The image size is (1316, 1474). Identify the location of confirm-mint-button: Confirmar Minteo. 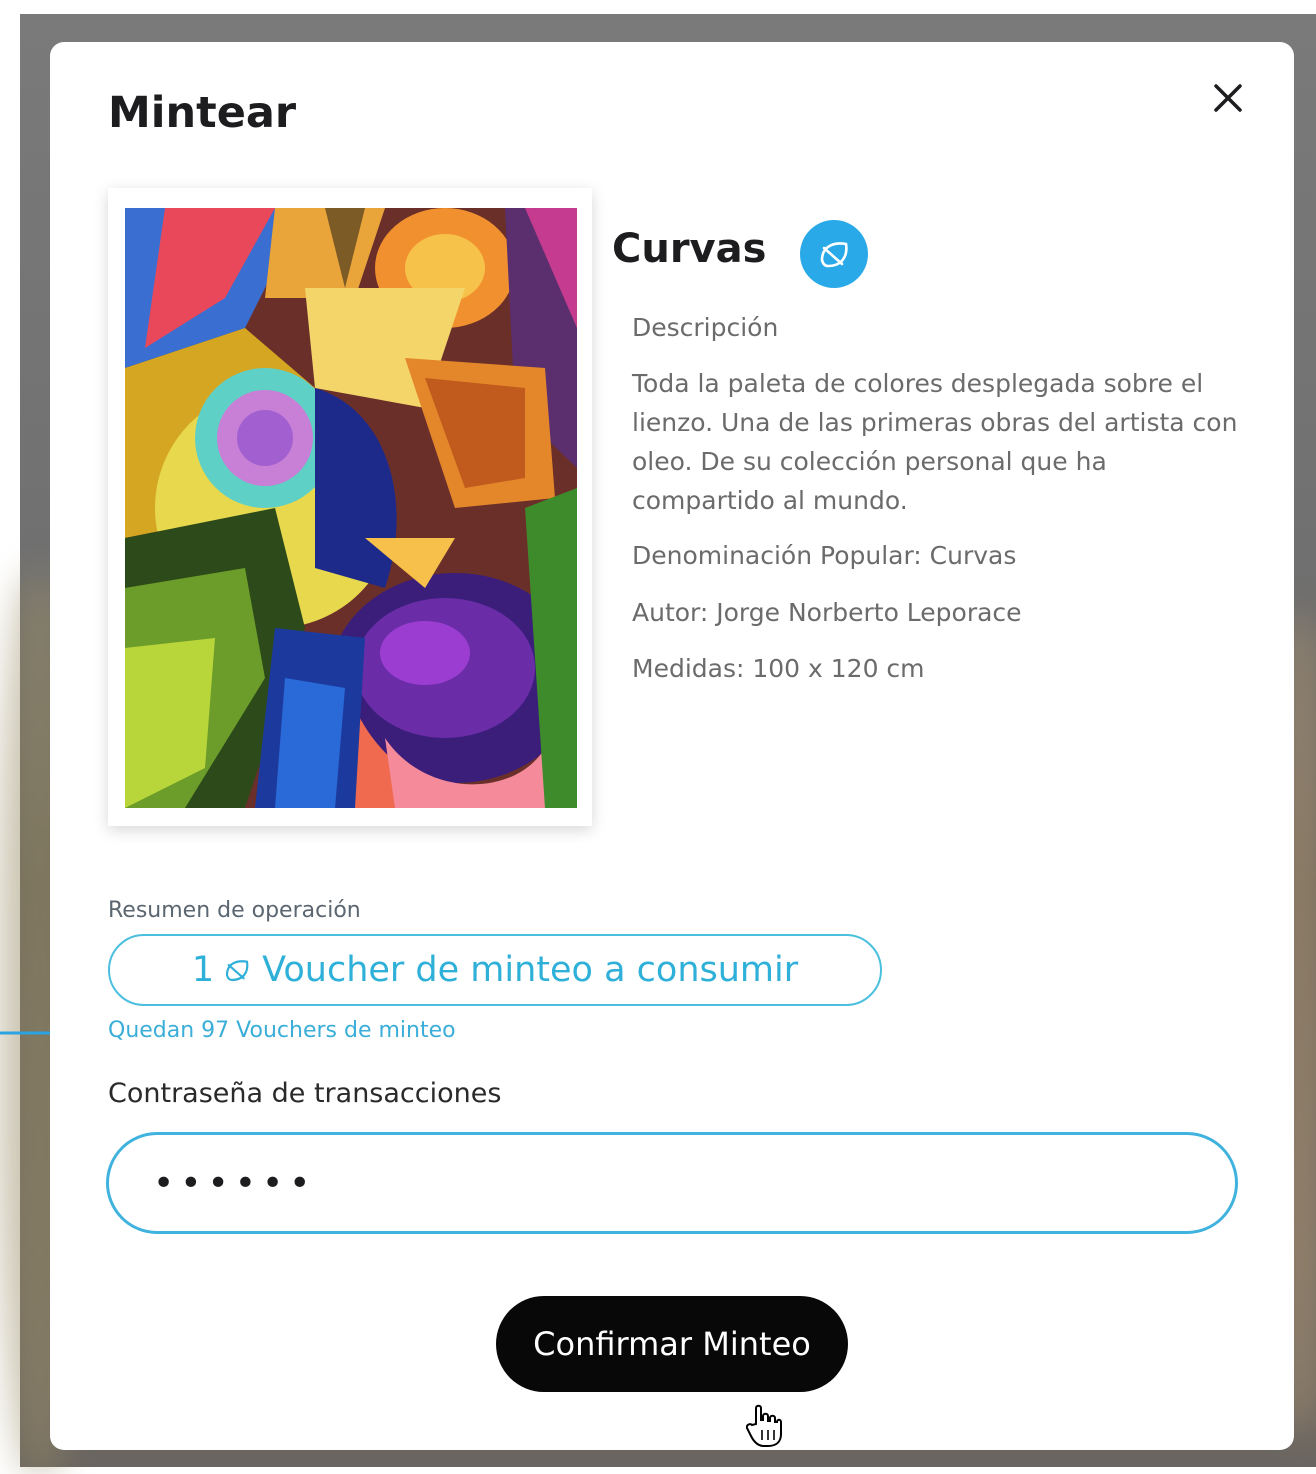
(672, 1344).